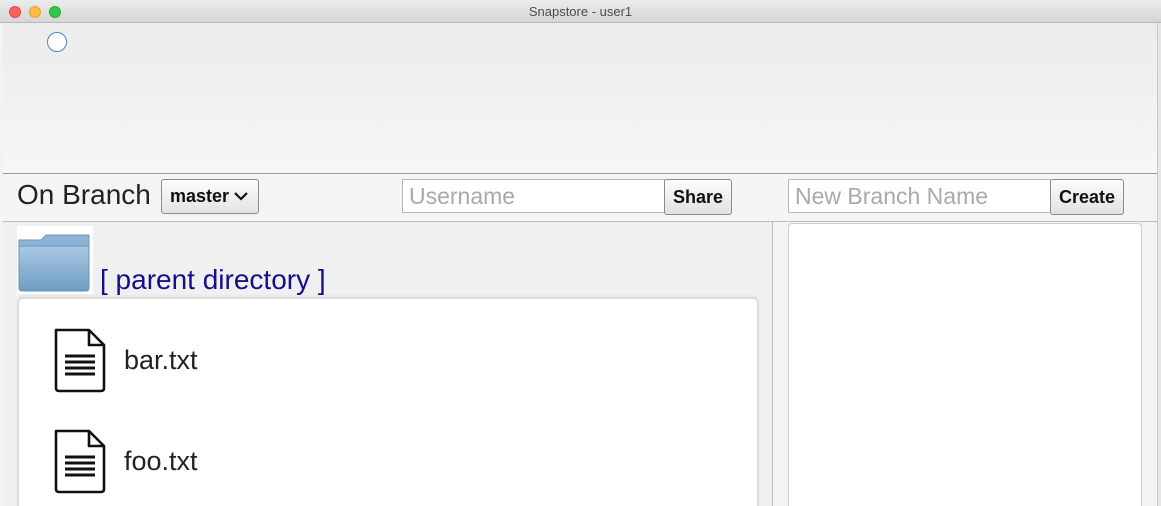 The image size is (1161, 506). Describe the element at coordinates (213, 280) in the screenshot. I see `parent-directory-link: [ parent directory ]` at that location.